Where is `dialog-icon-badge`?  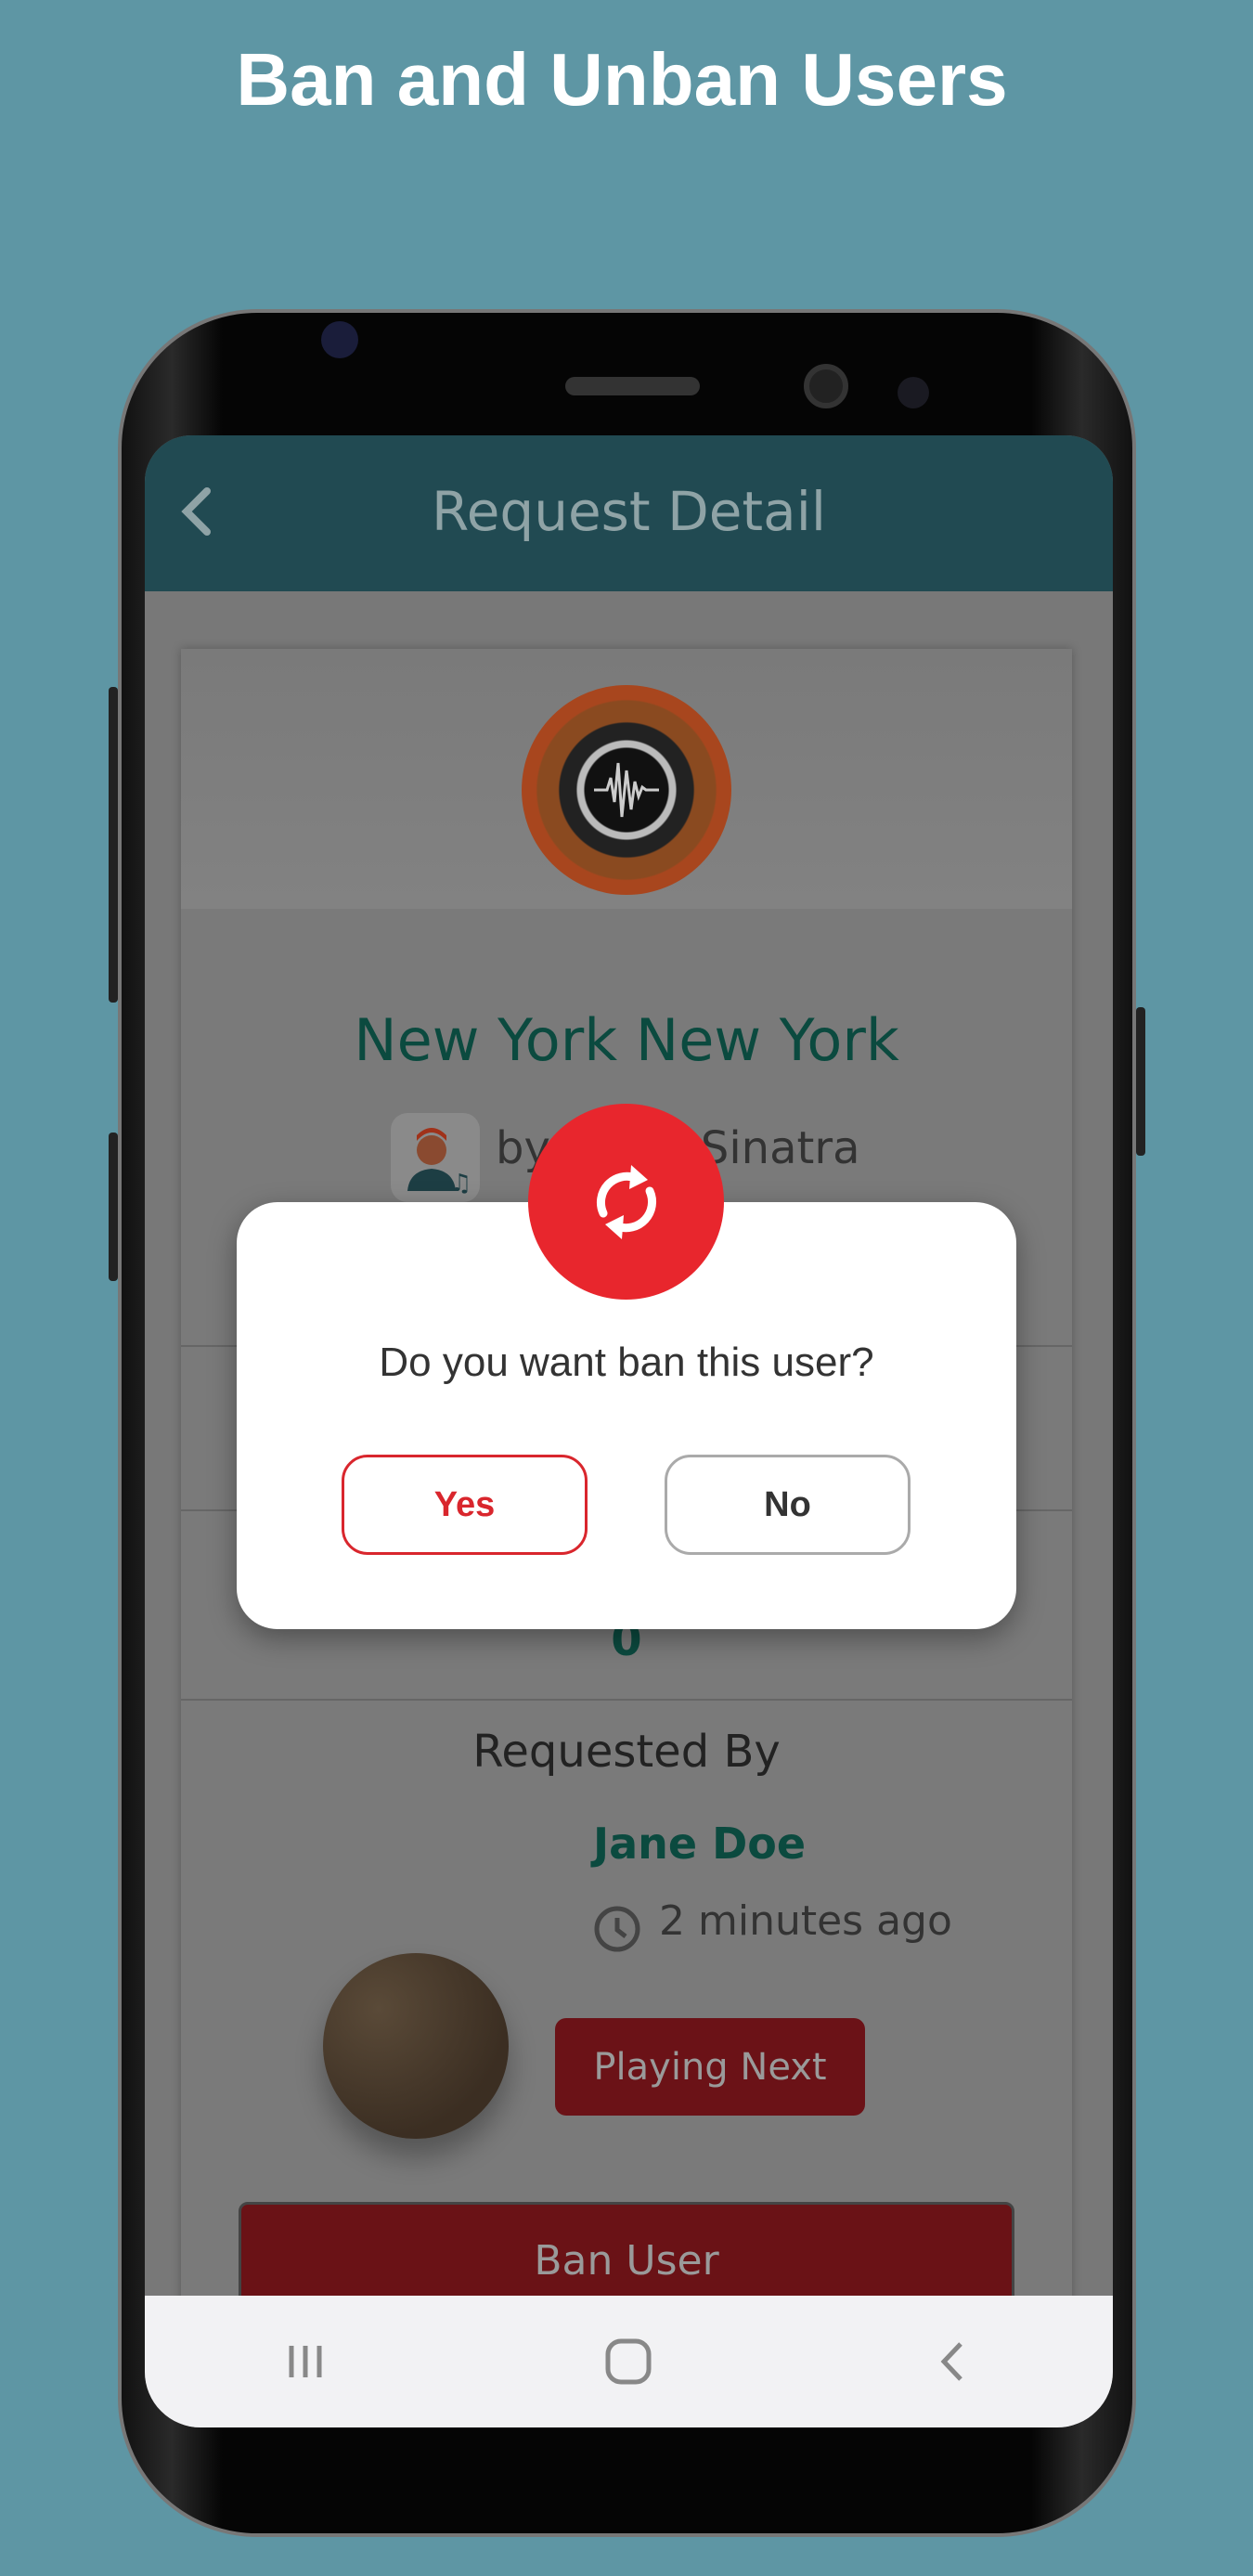 dialog-icon-badge is located at coordinates (626, 1202).